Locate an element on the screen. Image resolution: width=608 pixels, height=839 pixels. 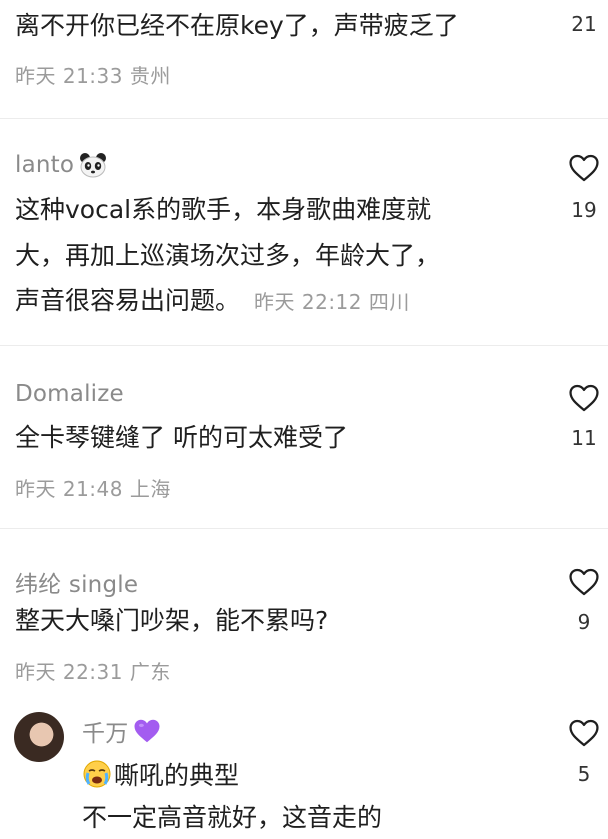
comment-username: lanto is located at coordinates (61, 165).